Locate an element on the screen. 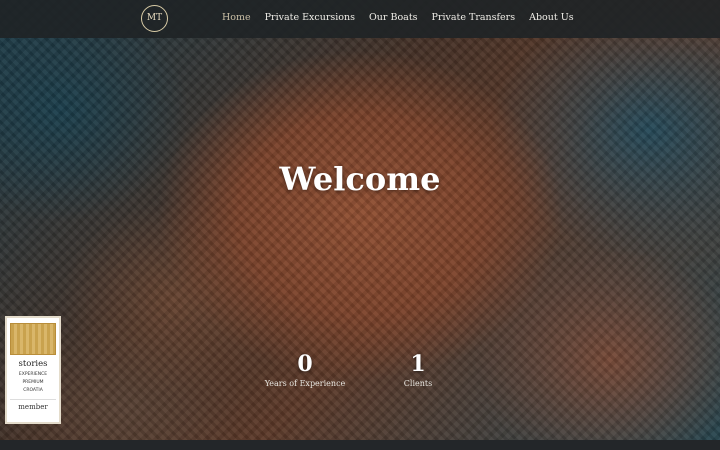 The width and height of the screenshot is (720, 450). stat-label: Clients is located at coordinates (418, 383).